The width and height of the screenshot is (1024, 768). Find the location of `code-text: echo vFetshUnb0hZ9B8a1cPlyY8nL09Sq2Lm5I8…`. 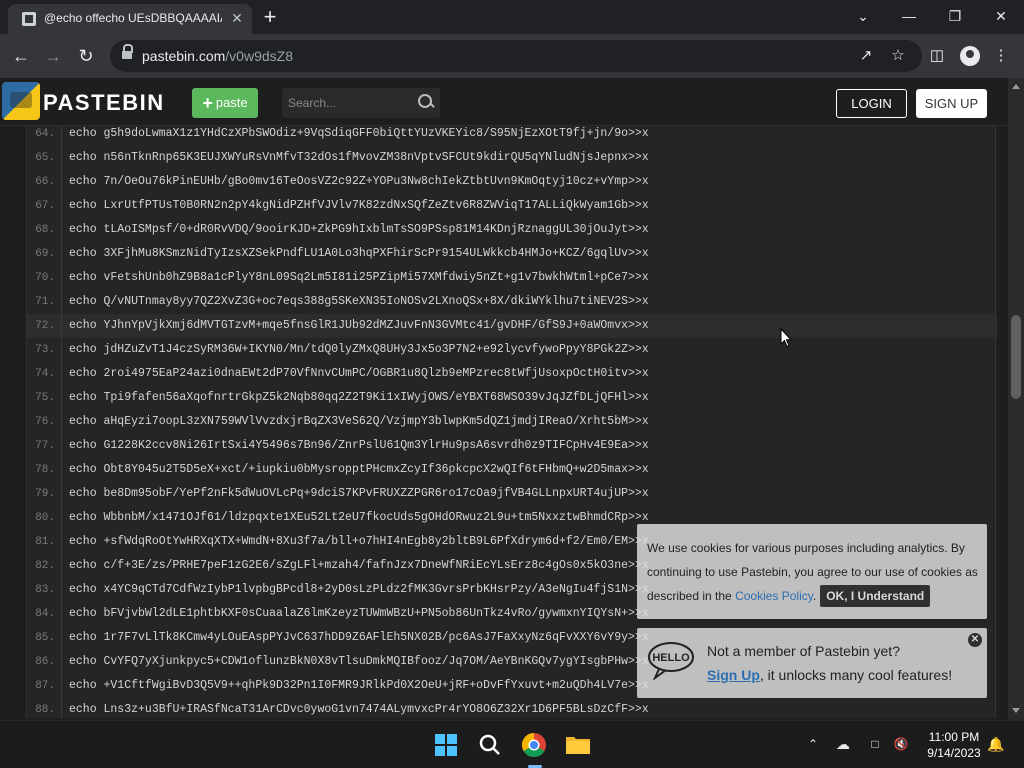

code-text: echo vFetshUnb0hZ9B8a1cPlyY8nL09Sq2Lm5I8… is located at coordinates (355, 278).